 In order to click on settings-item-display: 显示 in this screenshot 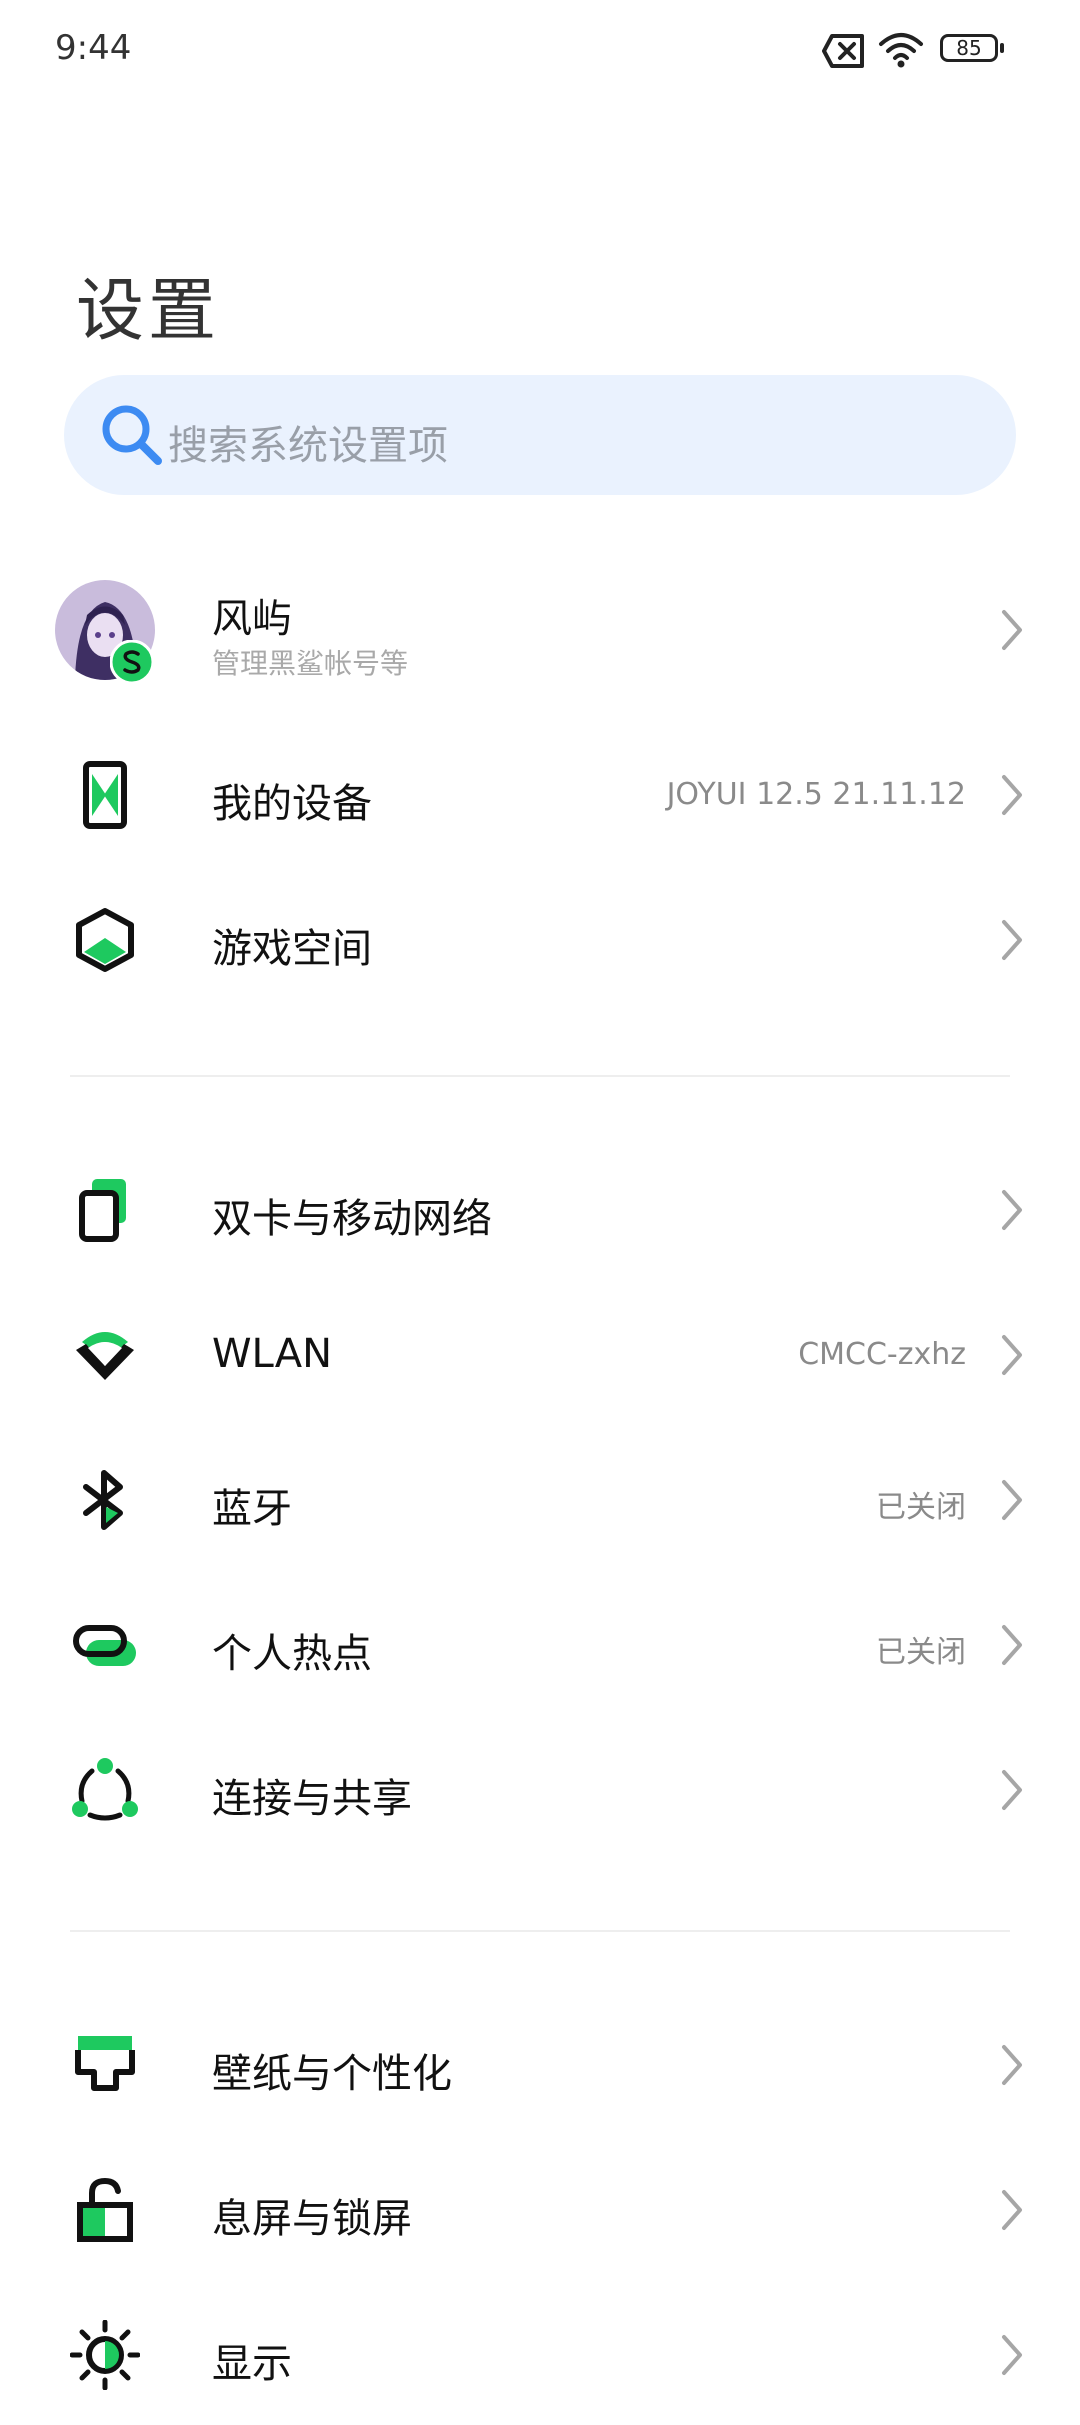, I will do `click(540, 2355)`.